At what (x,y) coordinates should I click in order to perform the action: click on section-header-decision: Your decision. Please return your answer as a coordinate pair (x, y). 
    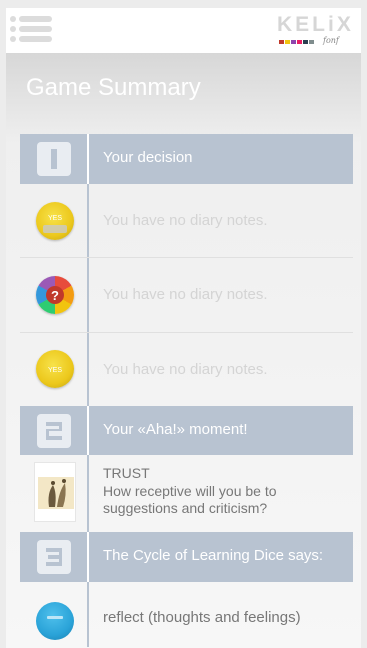
    Looking at the image, I should click on (186, 159).